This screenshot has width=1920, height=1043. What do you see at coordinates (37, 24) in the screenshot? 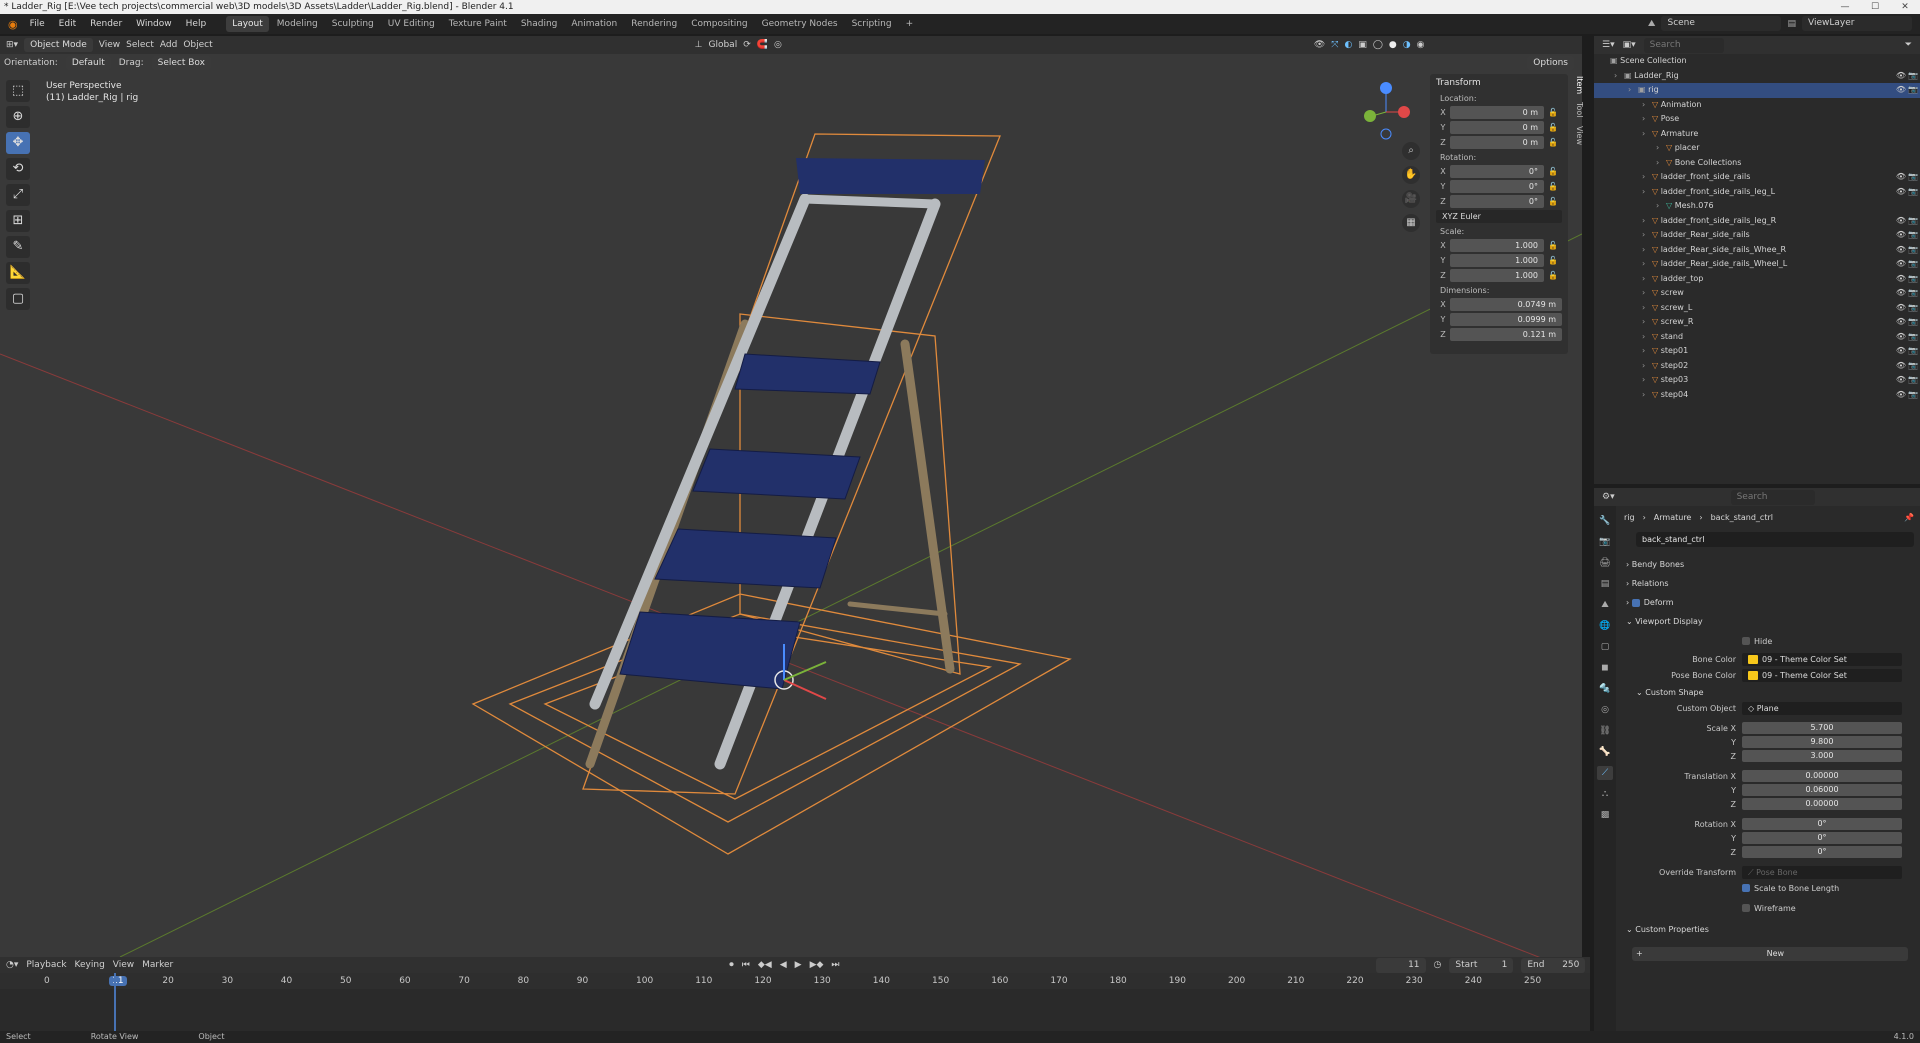
I see `menu-file: File` at bounding box center [37, 24].